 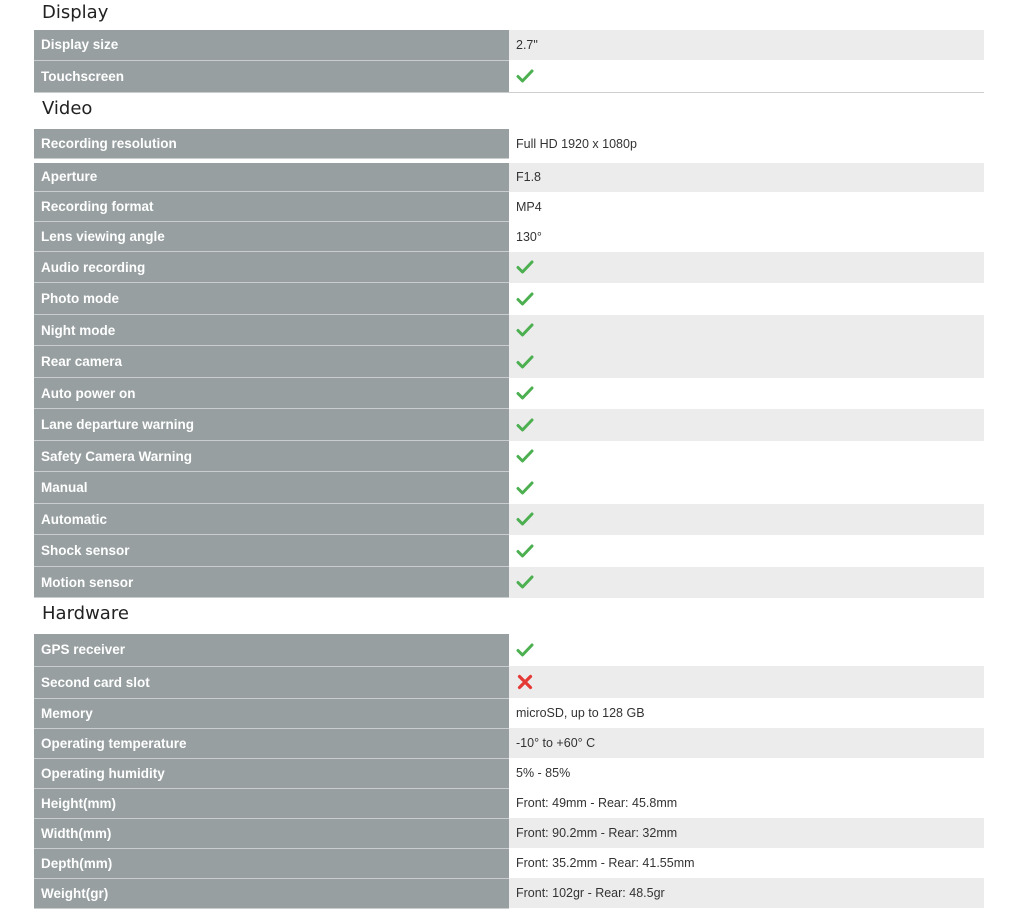 I want to click on table-row: Height(mm) Front: 49mm - Rear: 45.8mm, so click(x=509, y=803).